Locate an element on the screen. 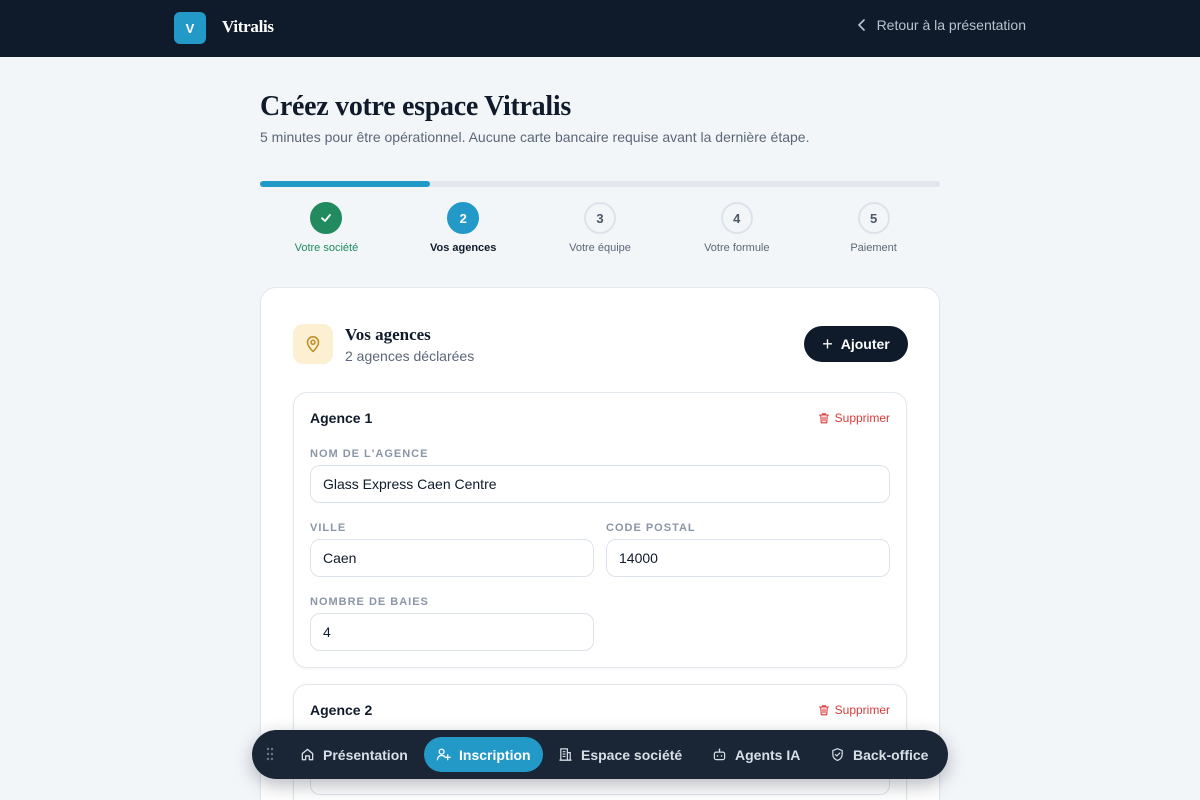 The width and height of the screenshot is (1200, 800). step-vos-agences: 2 Vos agences is located at coordinates (463, 230).